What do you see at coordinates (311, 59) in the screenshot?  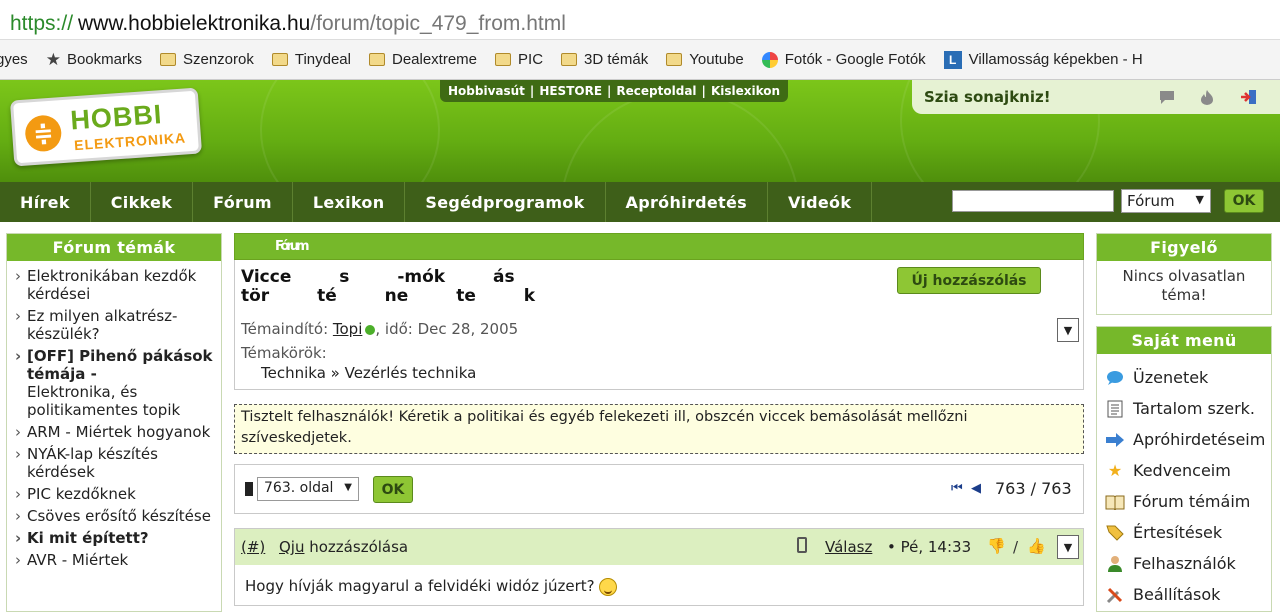 I see `bookmark-tinydeal: Tinydeal` at bounding box center [311, 59].